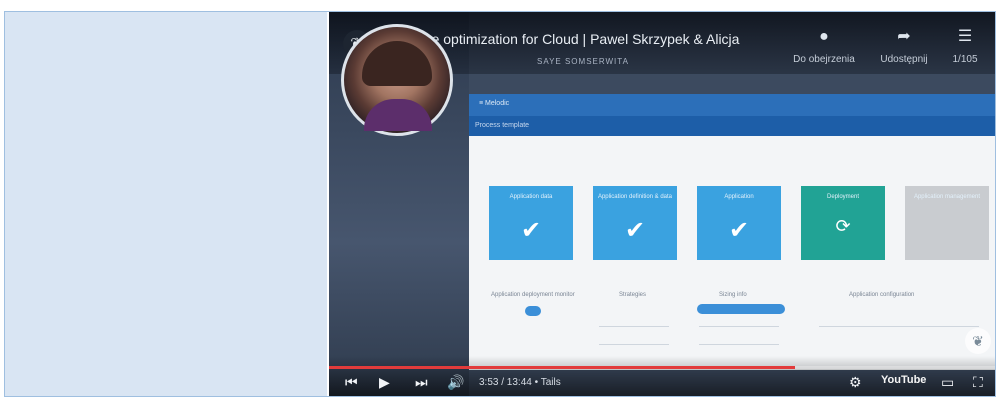 This screenshot has height=399, width=997. Describe the element at coordinates (351, 382) in the screenshot. I see `previous-icon: ⏮` at that location.